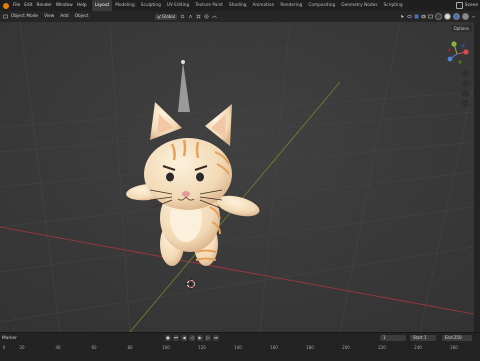 This screenshot has width=480, height=361. Describe the element at coordinates (425, 337) in the screenshot. I see `start-value: 1` at that location.